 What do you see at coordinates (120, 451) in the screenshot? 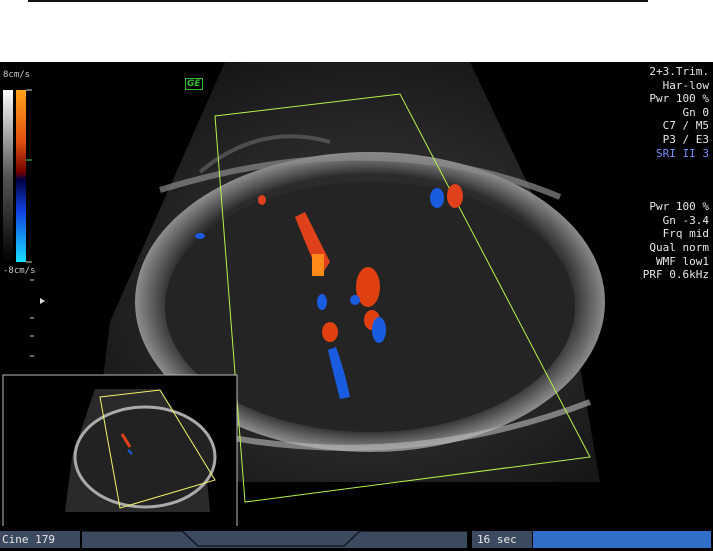
I see `inset-overview` at bounding box center [120, 451].